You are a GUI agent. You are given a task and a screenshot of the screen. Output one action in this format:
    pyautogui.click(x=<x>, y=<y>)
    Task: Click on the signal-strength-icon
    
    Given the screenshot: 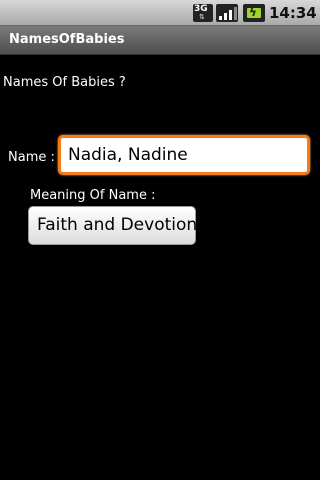 What is the action you would take?
    pyautogui.click(x=227, y=13)
    